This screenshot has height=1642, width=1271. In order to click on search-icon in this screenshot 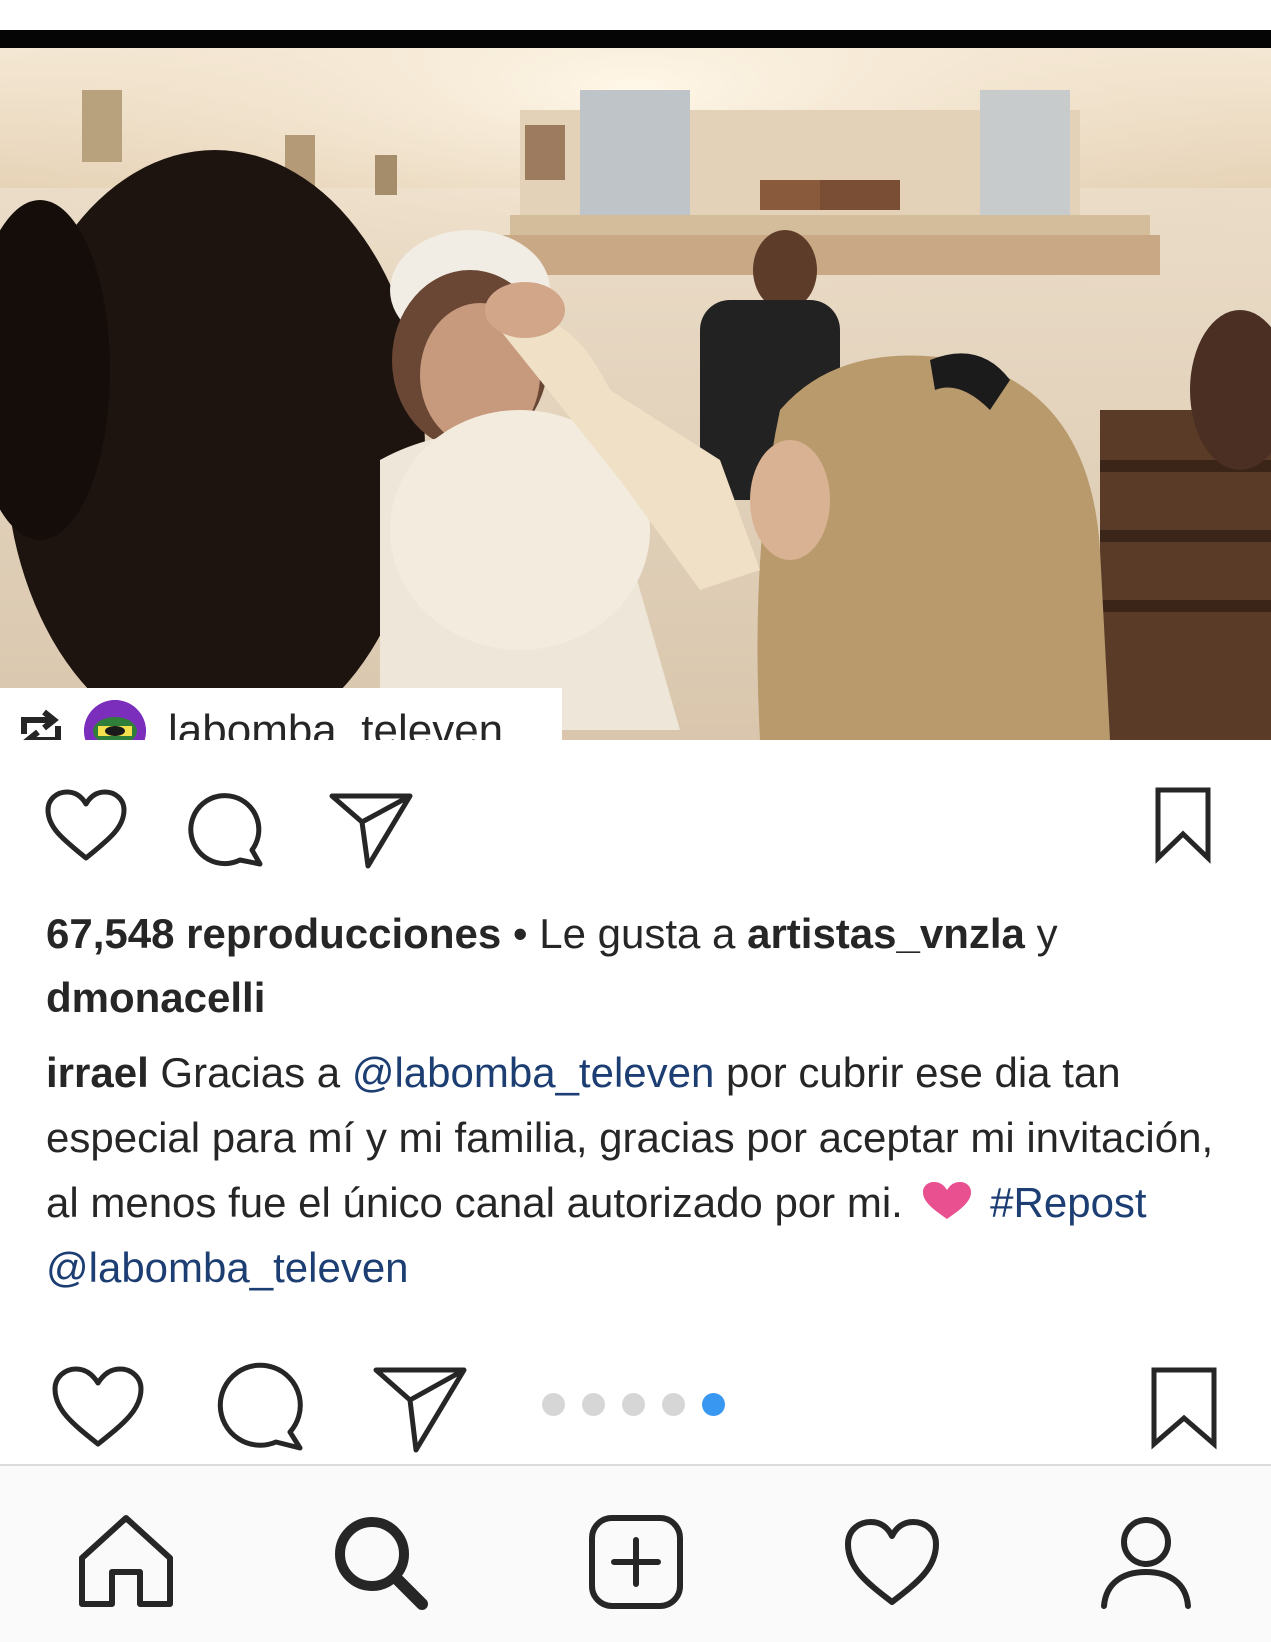, I will do `click(380, 1562)`.